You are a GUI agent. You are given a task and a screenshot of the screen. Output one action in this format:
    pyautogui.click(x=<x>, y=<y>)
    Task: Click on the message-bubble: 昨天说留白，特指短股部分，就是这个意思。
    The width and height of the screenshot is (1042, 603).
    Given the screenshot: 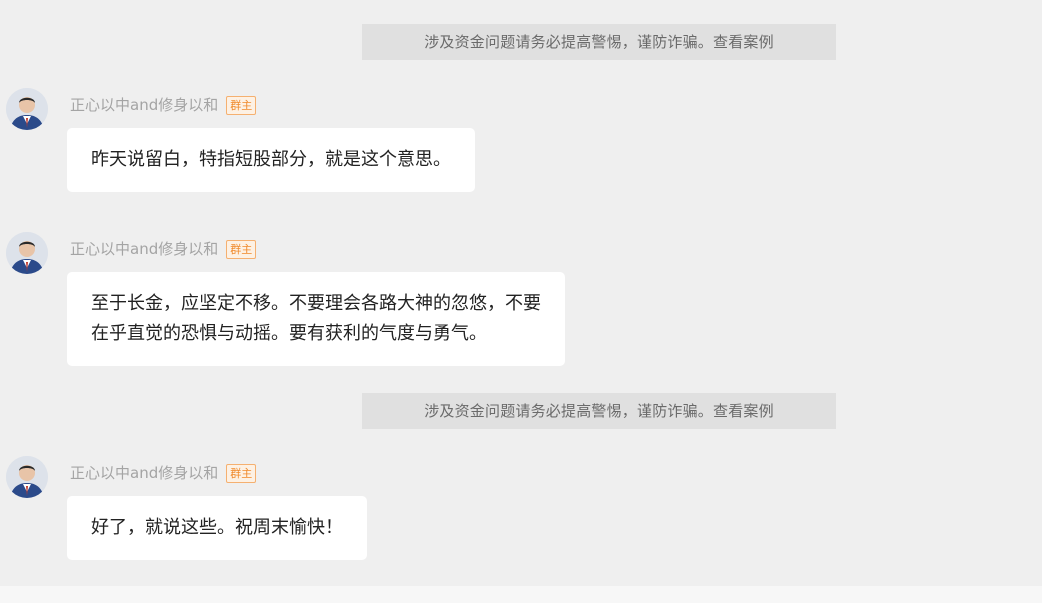 What is the action you would take?
    pyautogui.click(x=271, y=160)
    